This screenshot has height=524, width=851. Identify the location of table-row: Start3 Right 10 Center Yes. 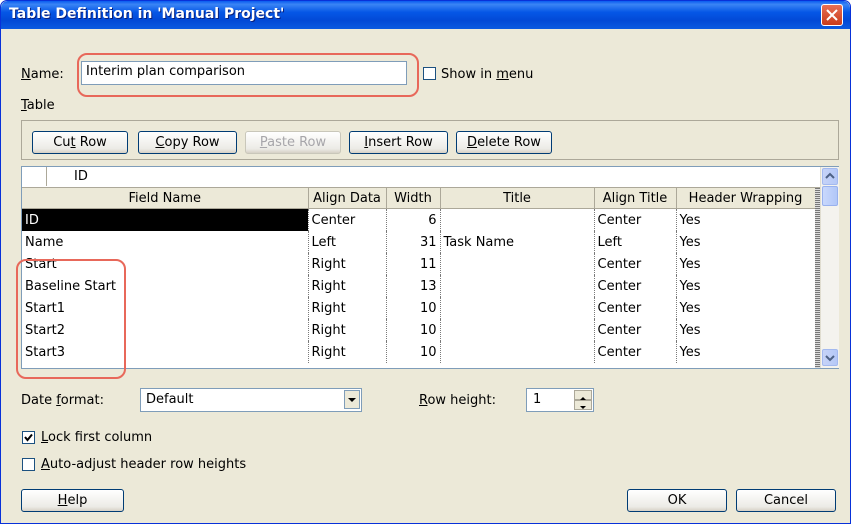
(419, 352).